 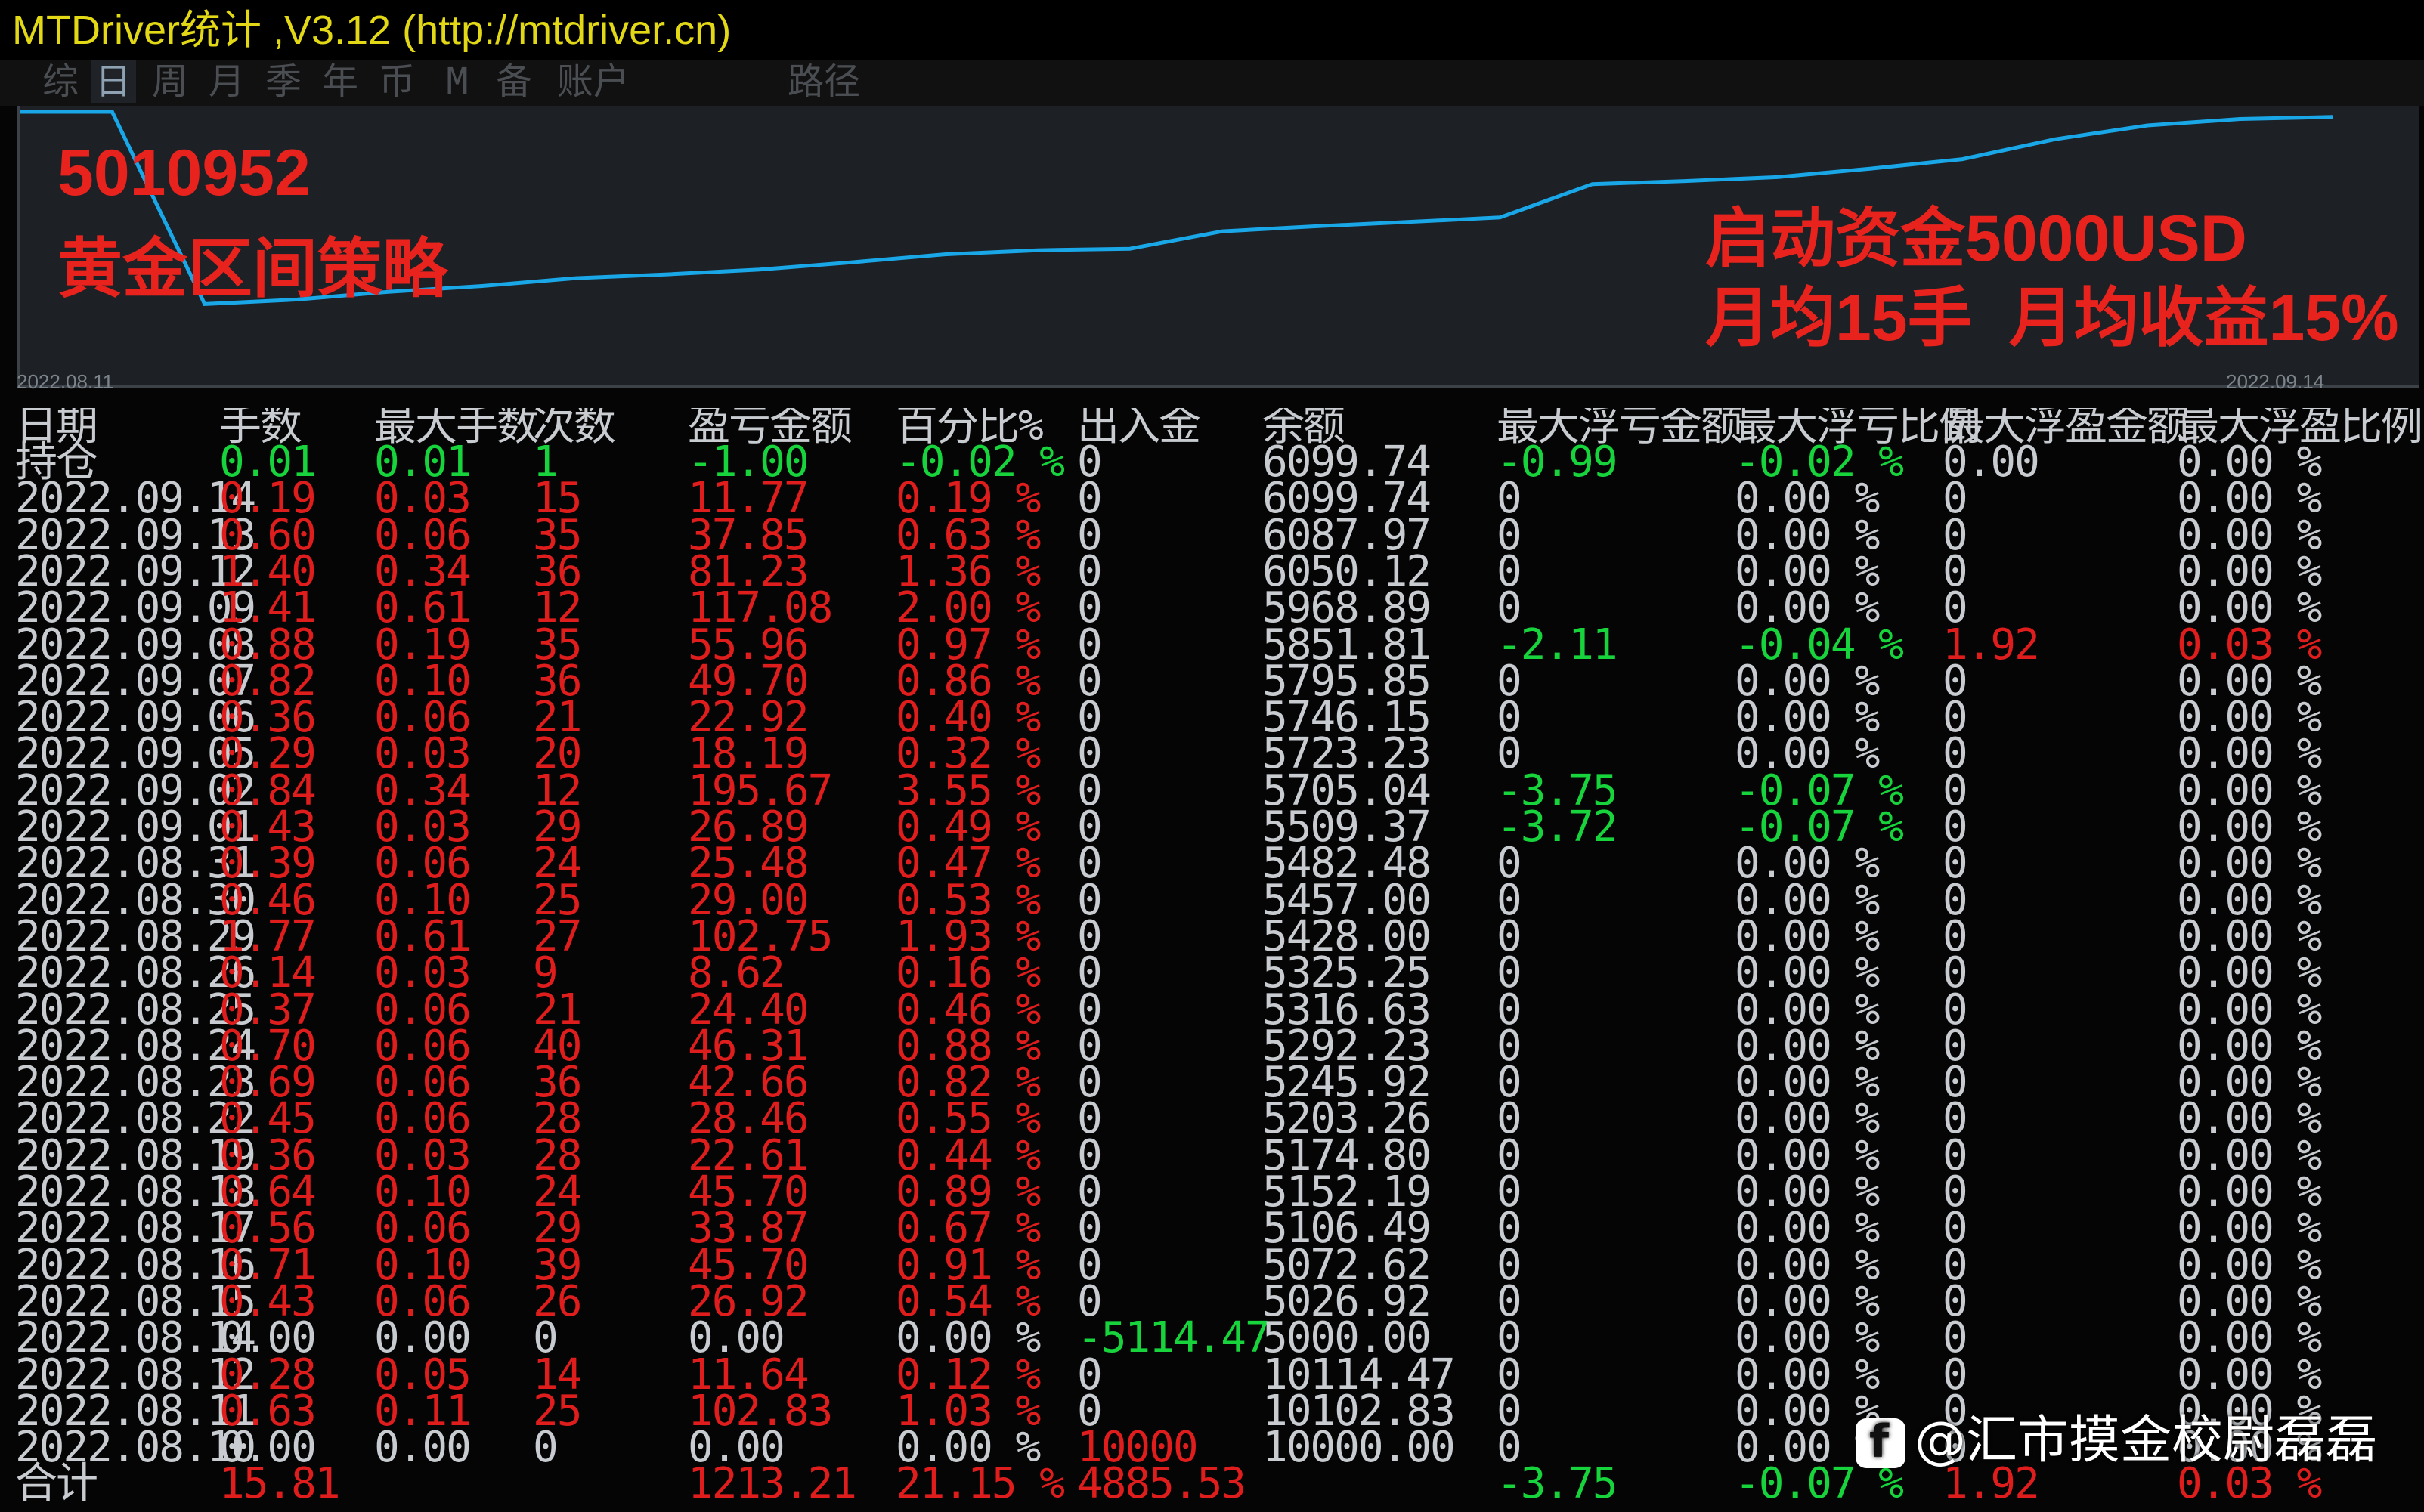 I want to click on watermark: f @汇市摸金校尉磊磊, so click(x=2116, y=1435).